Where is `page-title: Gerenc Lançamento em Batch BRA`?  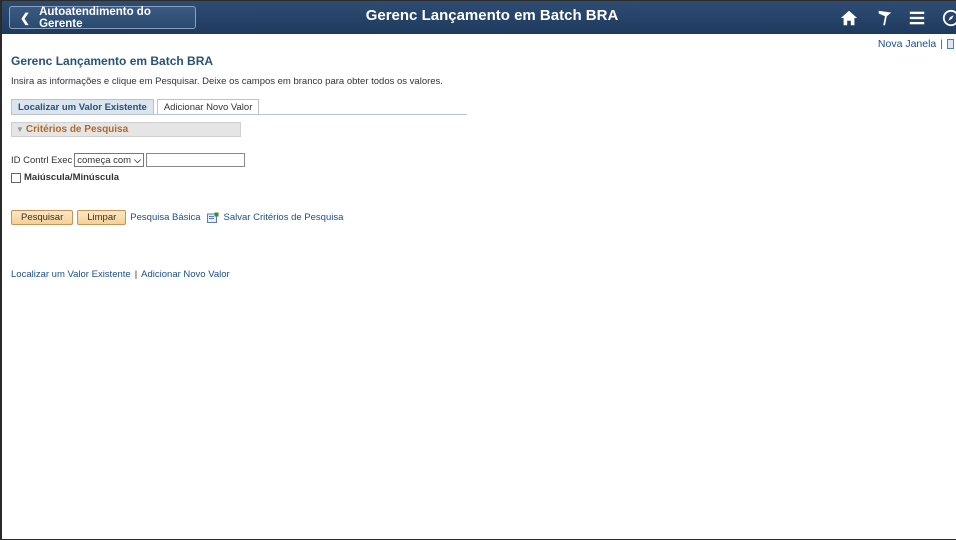 page-title: Gerenc Lançamento em Batch BRA is located at coordinates (112, 61).